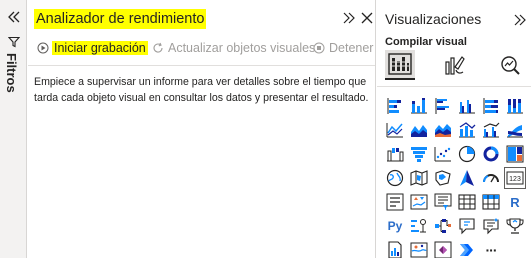 This screenshot has height=258, width=531. What do you see at coordinates (201, 65) in the screenshot?
I see `toolbar-divider` at bounding box center [201, 65].